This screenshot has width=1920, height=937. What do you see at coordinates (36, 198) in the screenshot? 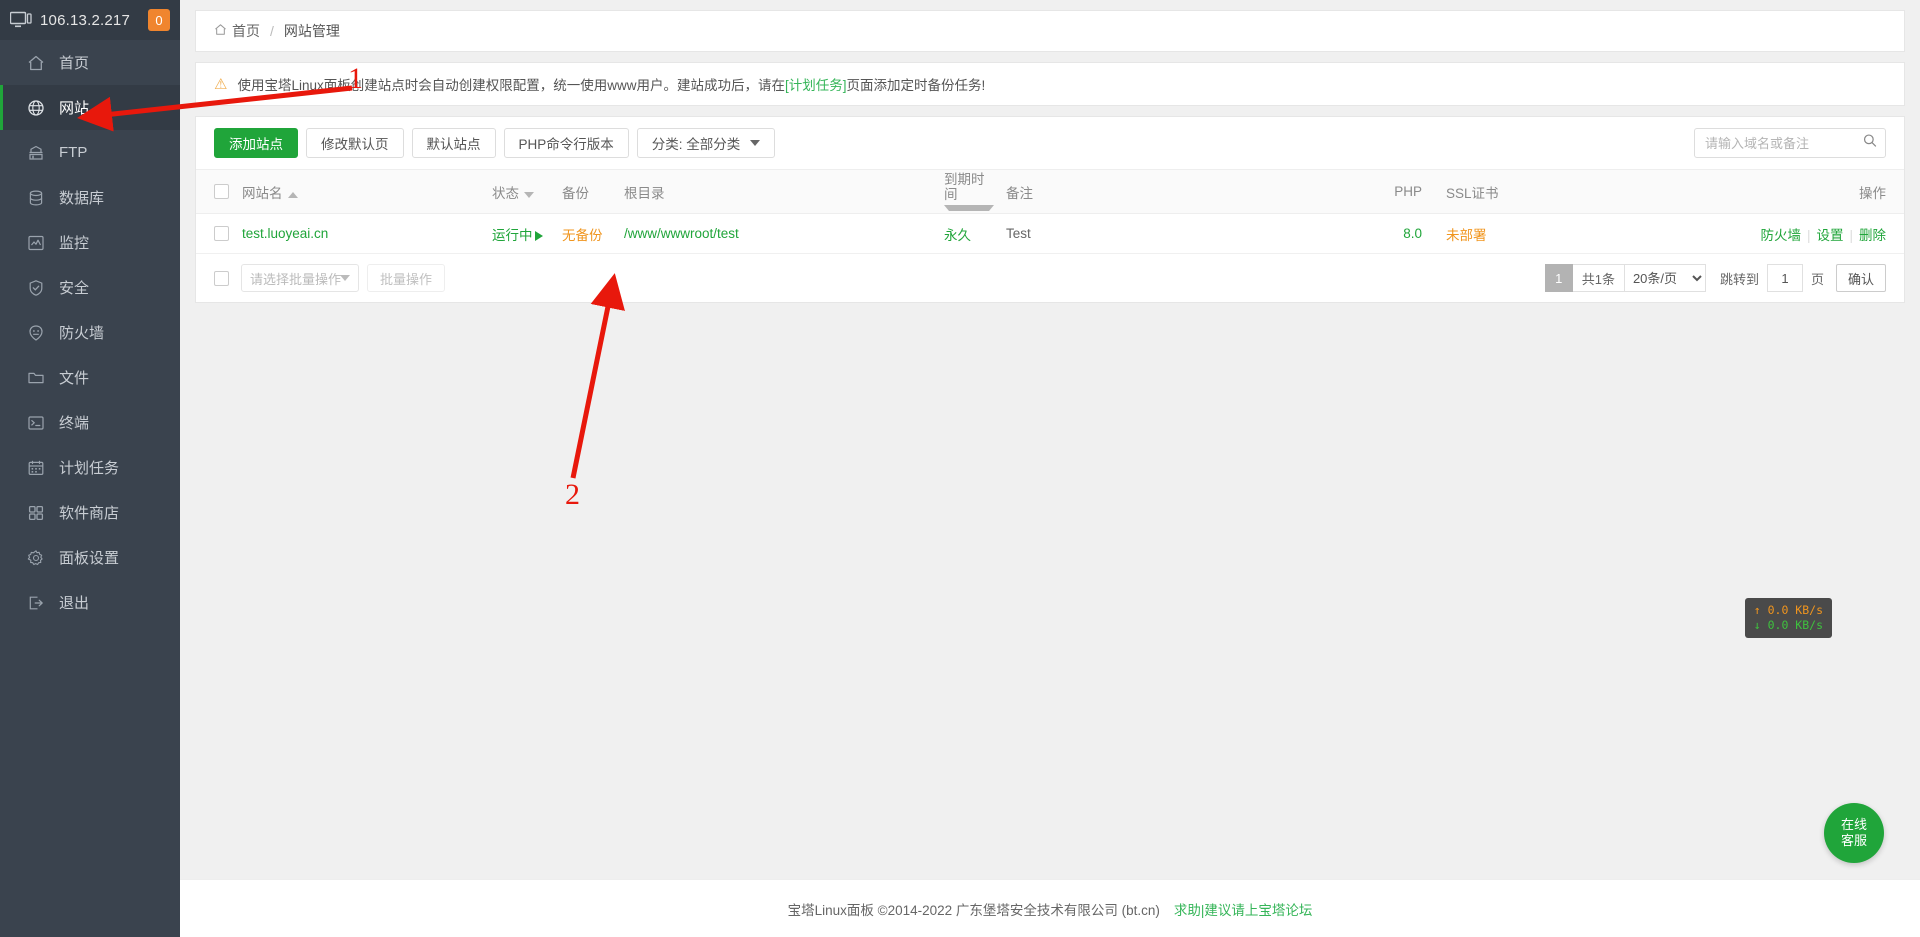
I see `database-icon` at bounding box center [36, 198].